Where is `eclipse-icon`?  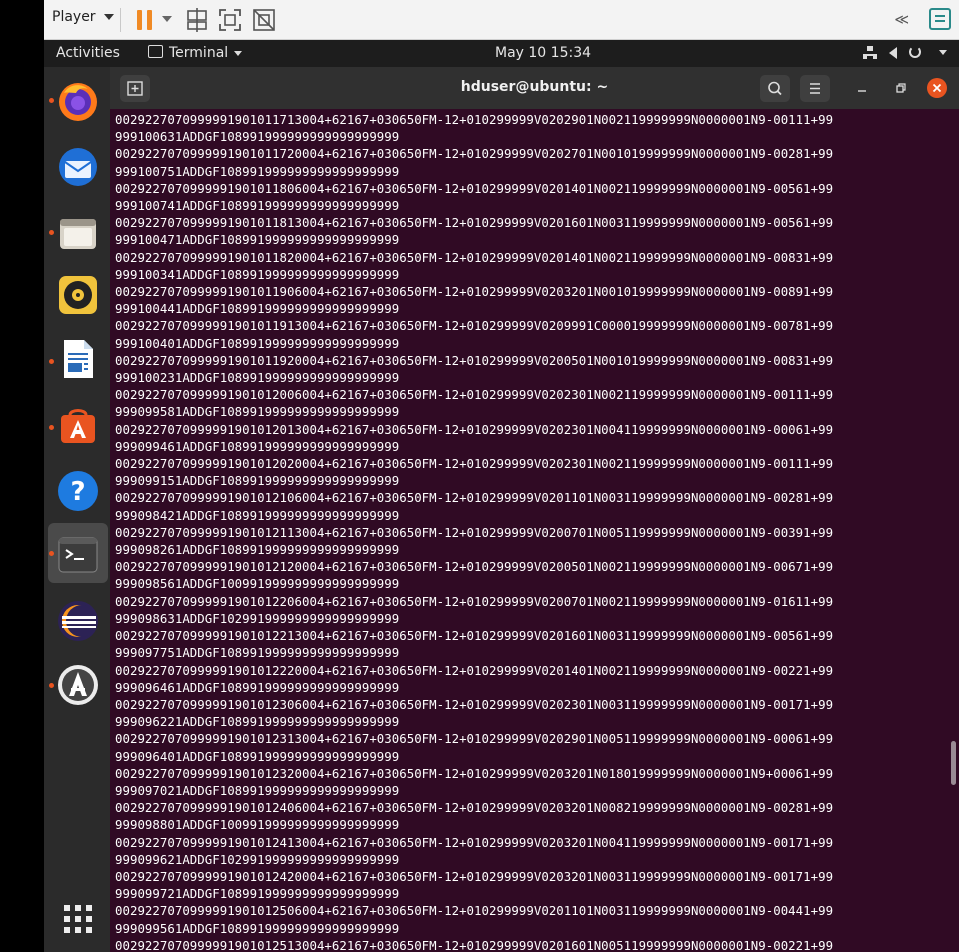
eclipse-icon is located at coordinates (78, 621).